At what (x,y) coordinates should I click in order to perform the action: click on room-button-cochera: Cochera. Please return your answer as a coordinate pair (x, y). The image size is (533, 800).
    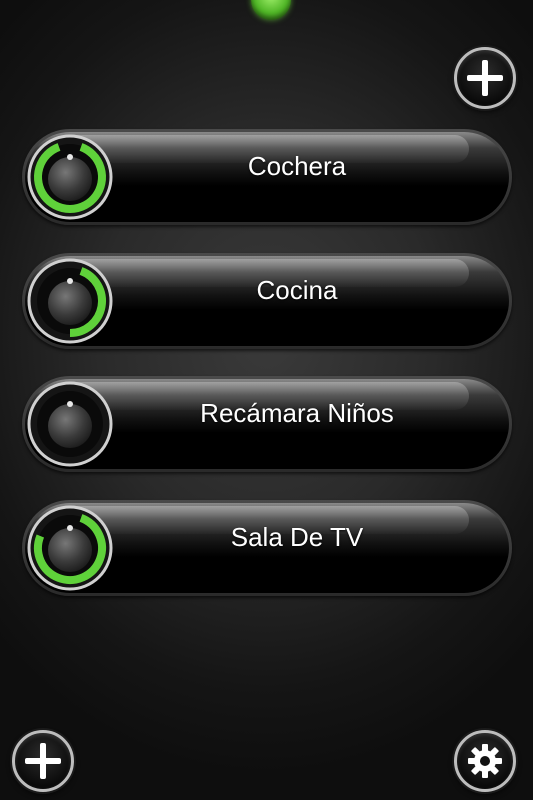
    Looking at the image, I should click on (267, 177).